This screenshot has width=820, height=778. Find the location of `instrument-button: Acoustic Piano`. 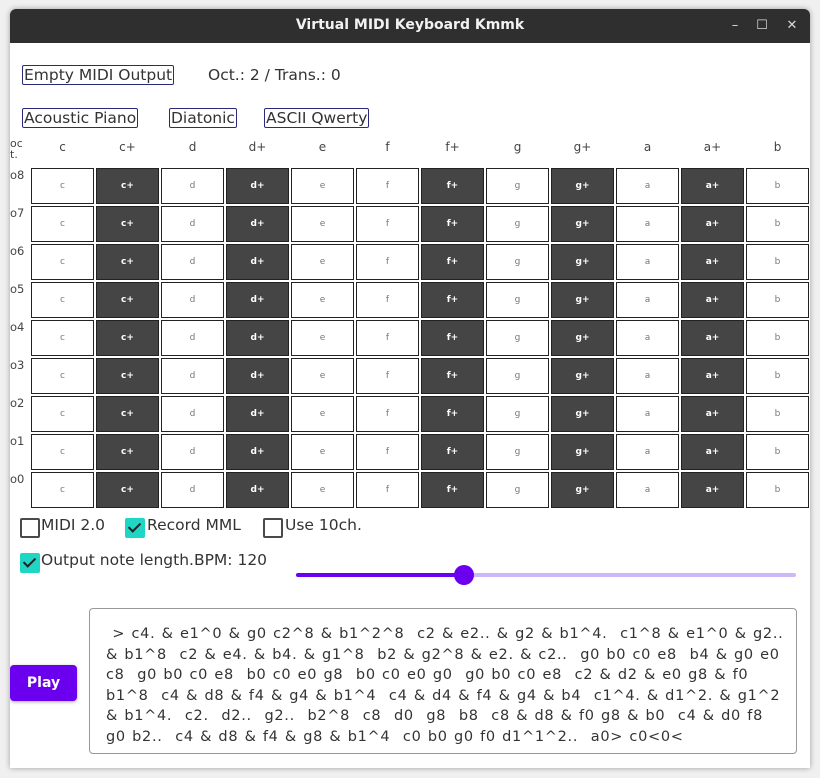

instrument-button: Acoustic Piano is located at coordinates (80, 118).